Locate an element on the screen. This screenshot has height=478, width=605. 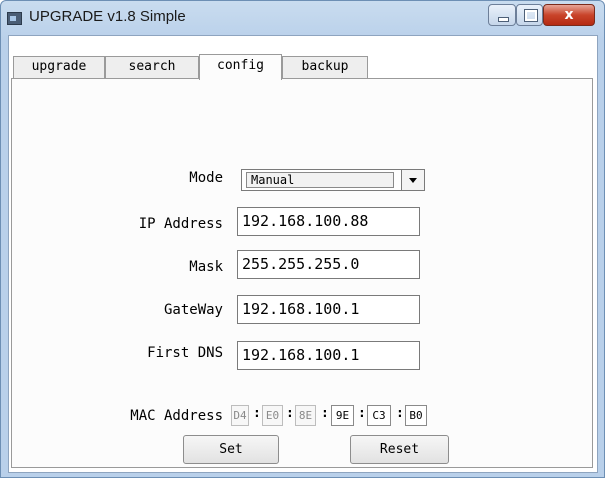
first-dns-field: 192.168.100.1 is located at coordinates (328, 355).